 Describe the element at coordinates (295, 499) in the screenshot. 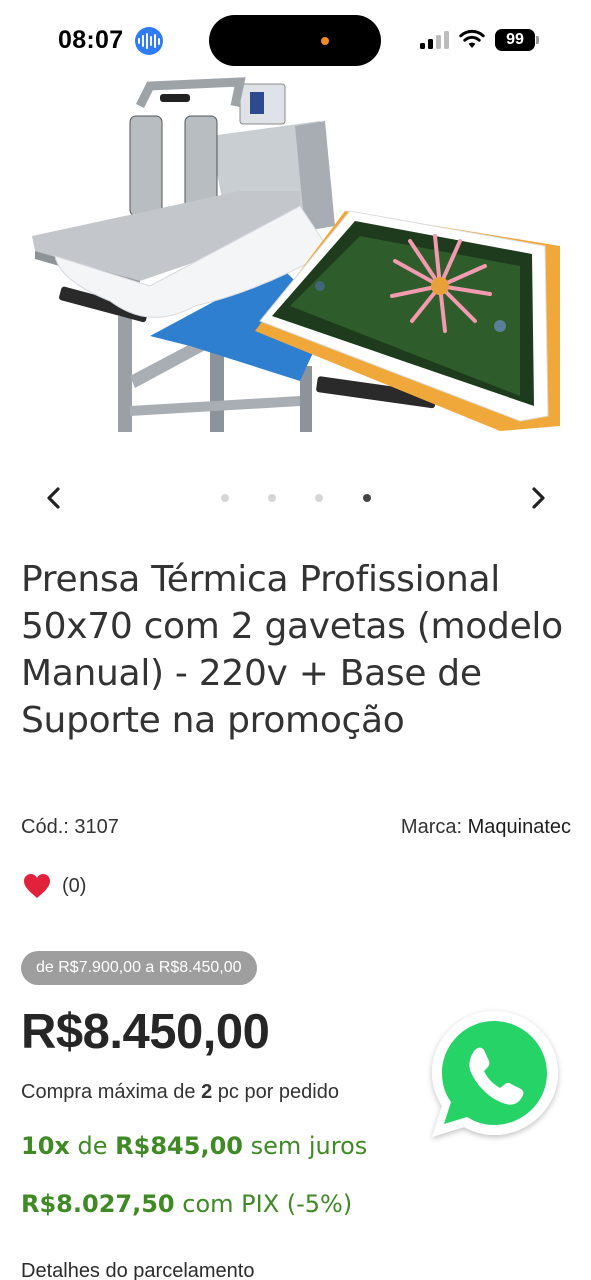

I see `carousel-pagination` at that location.